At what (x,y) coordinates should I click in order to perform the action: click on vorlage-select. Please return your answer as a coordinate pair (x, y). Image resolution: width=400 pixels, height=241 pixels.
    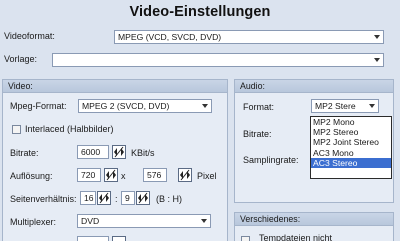
    Looking at the image, I should click on (218, 60).